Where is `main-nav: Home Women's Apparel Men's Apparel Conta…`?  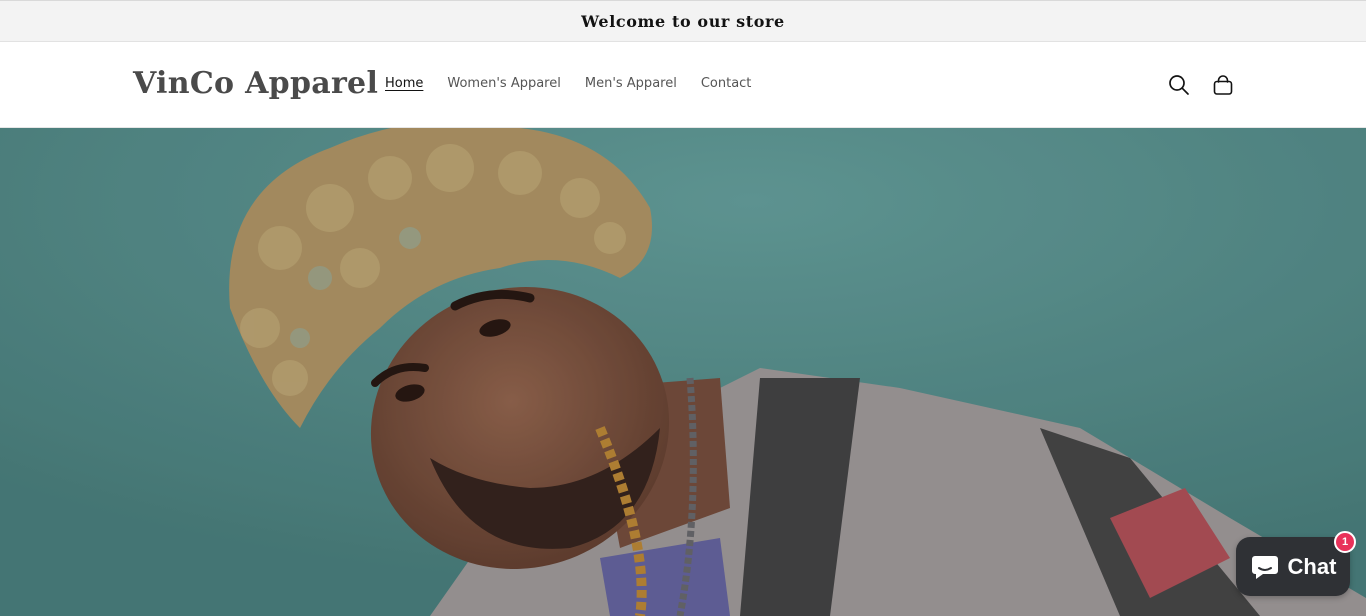 main-nav: Home Women's Apparel Men's Apparel Conta… is located at coordinates (568, 84).